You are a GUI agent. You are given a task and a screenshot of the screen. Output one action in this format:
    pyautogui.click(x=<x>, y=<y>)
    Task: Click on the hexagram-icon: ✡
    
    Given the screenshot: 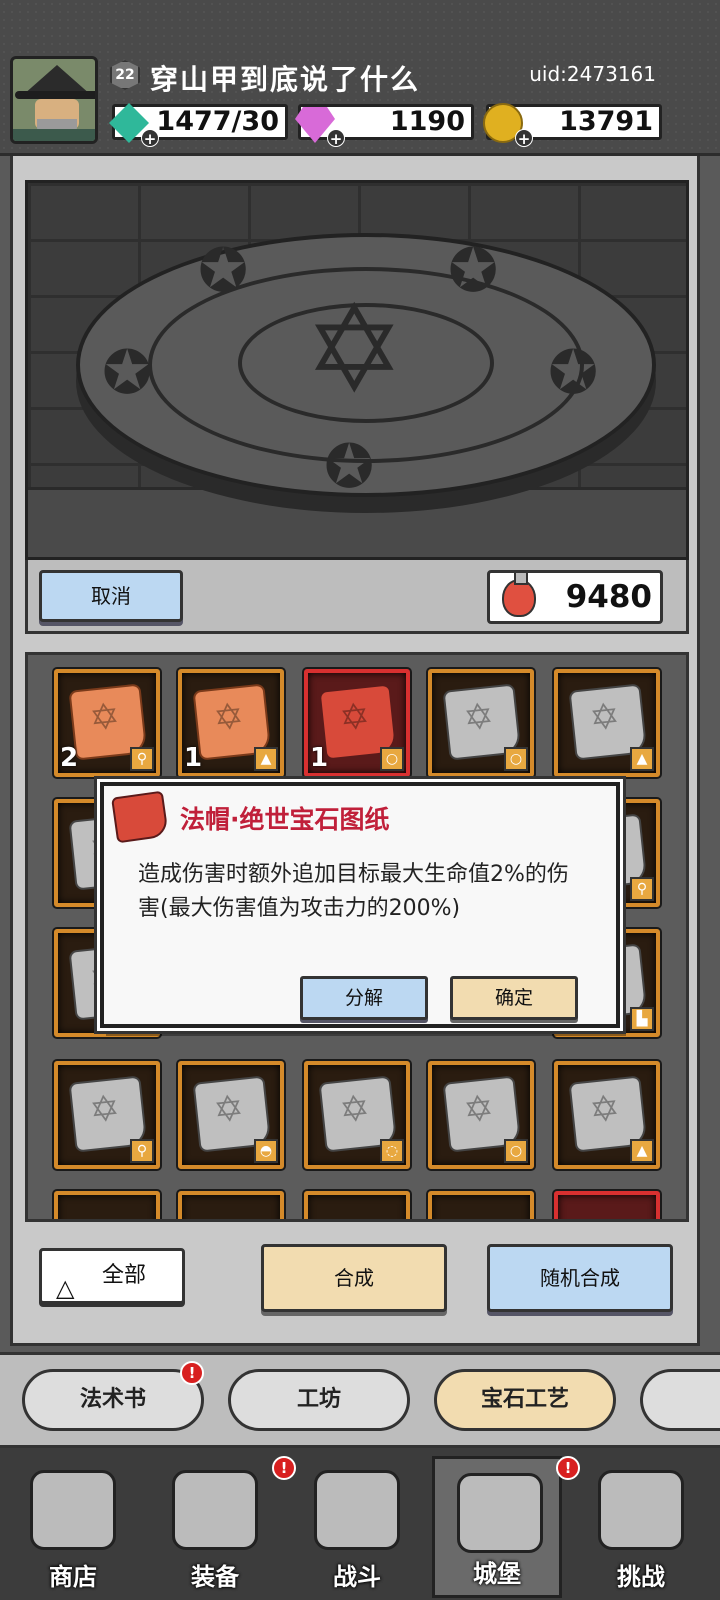 What is the action you would take?
    pyautogui.click(x=354, y=350)
    